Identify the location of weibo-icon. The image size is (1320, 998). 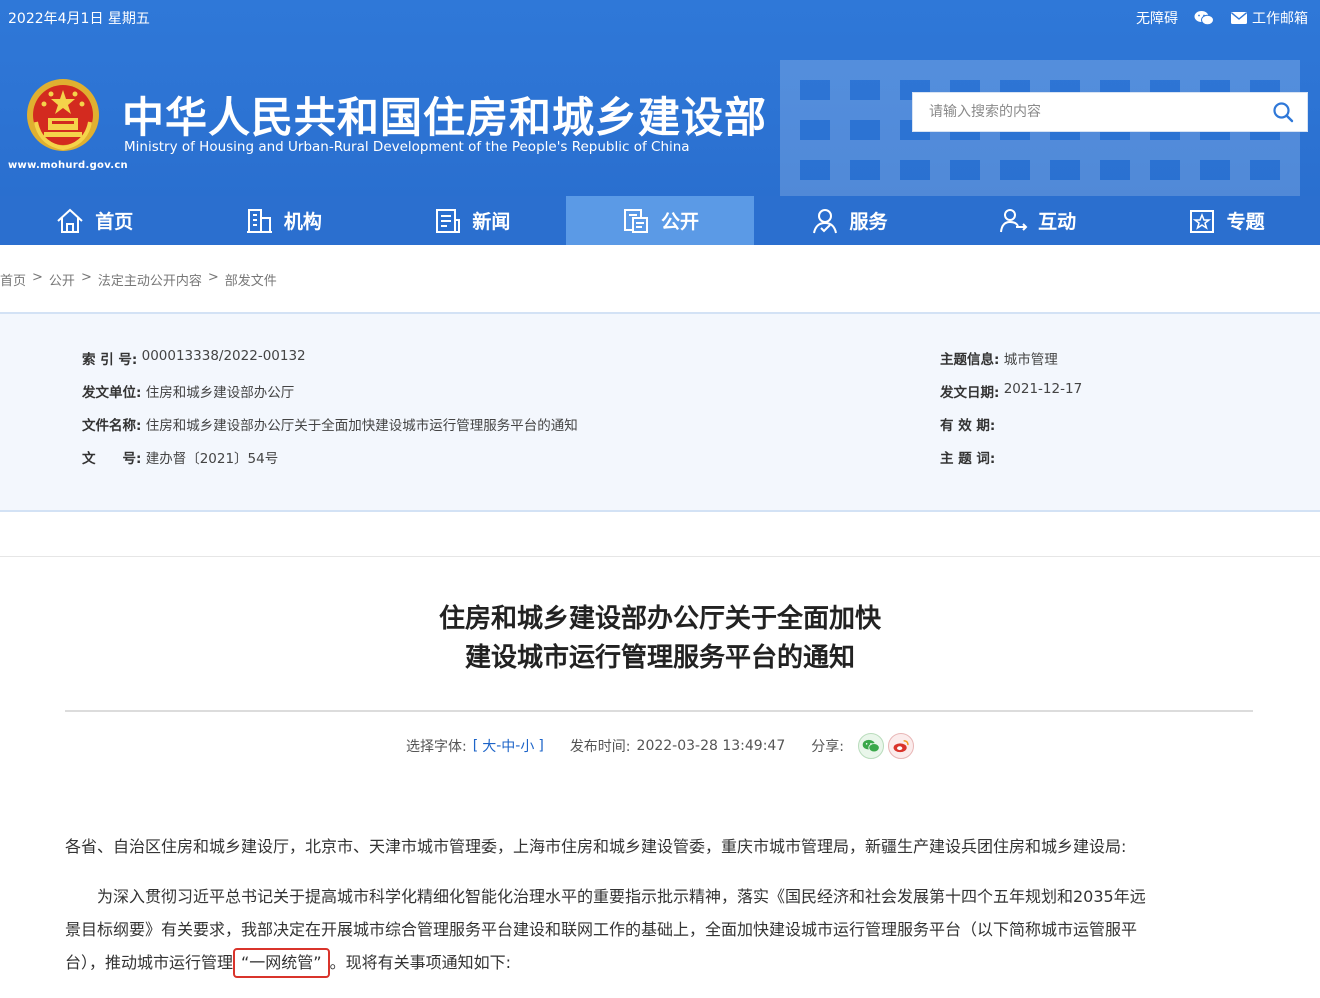
(901, 746).